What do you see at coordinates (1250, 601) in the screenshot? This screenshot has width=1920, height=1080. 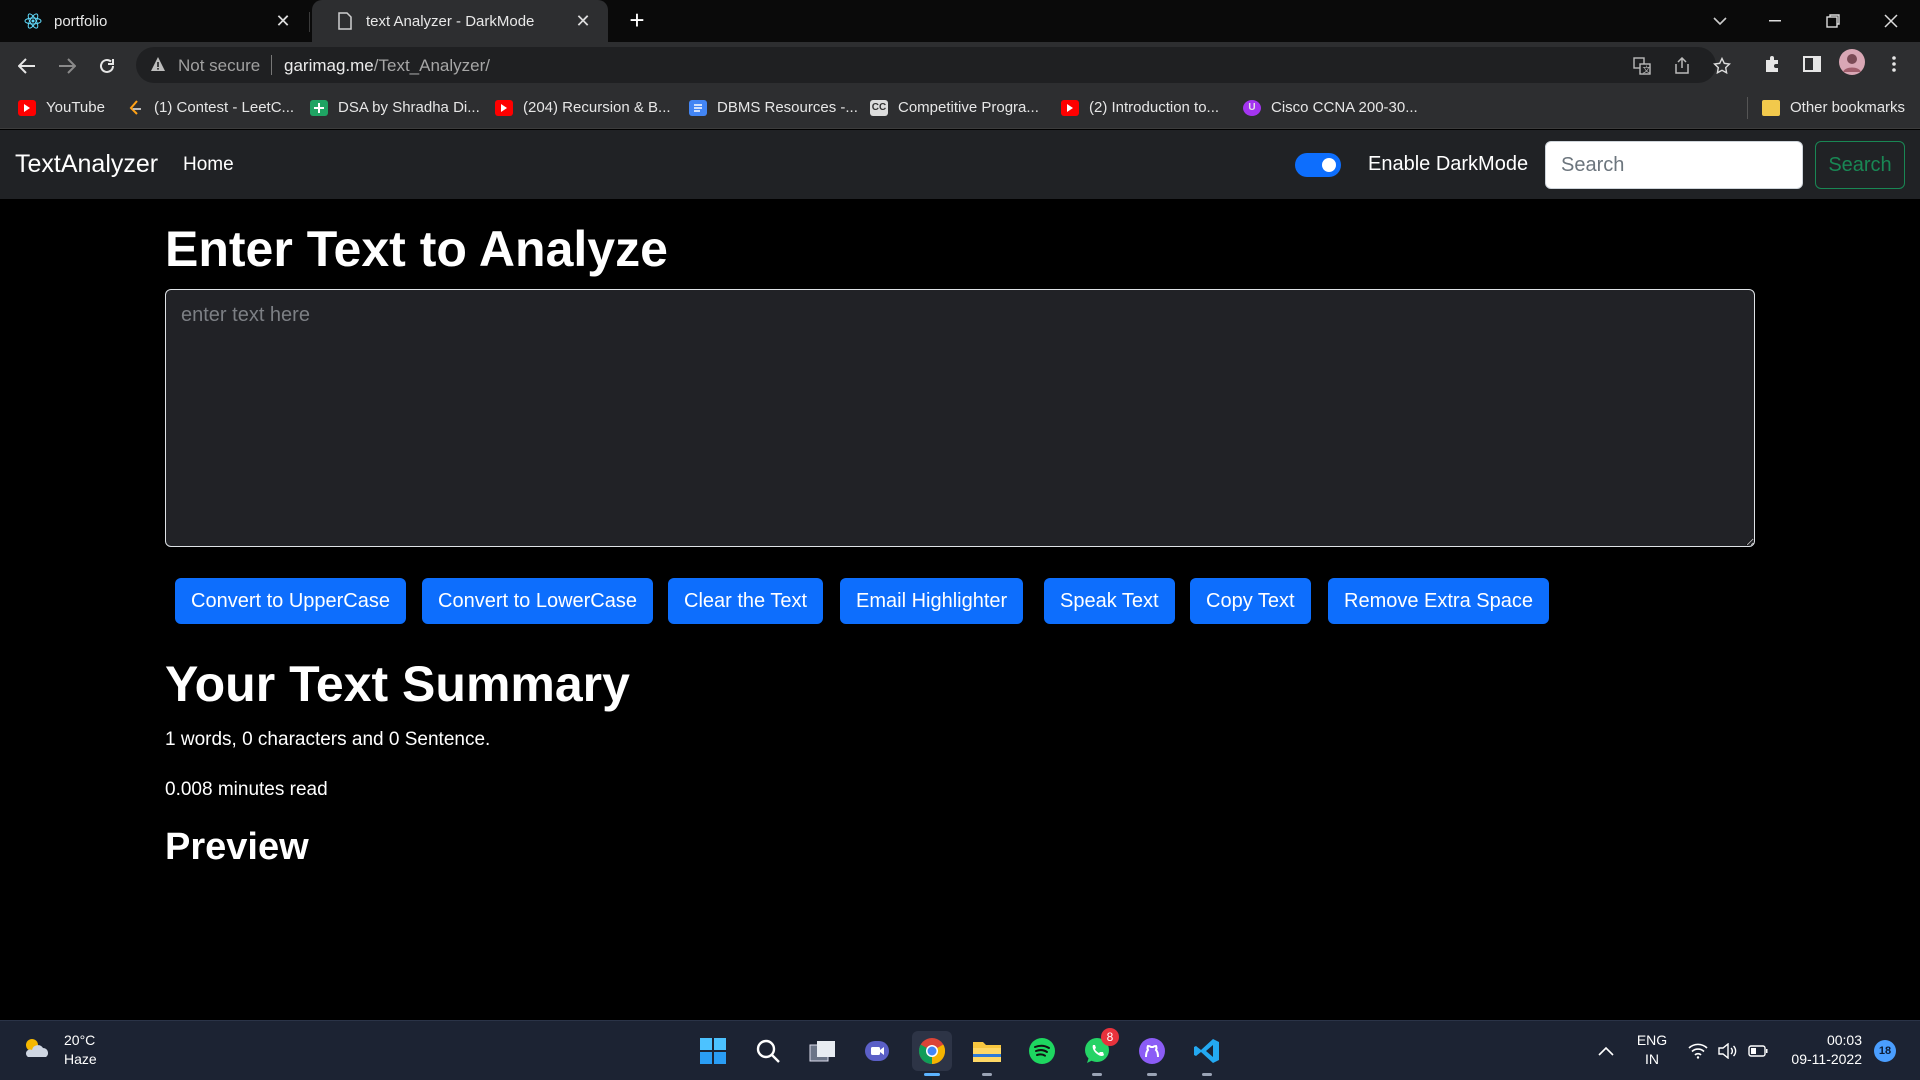 I see `copy-text-button: Copy Text` at bounding box center [1250, 601].